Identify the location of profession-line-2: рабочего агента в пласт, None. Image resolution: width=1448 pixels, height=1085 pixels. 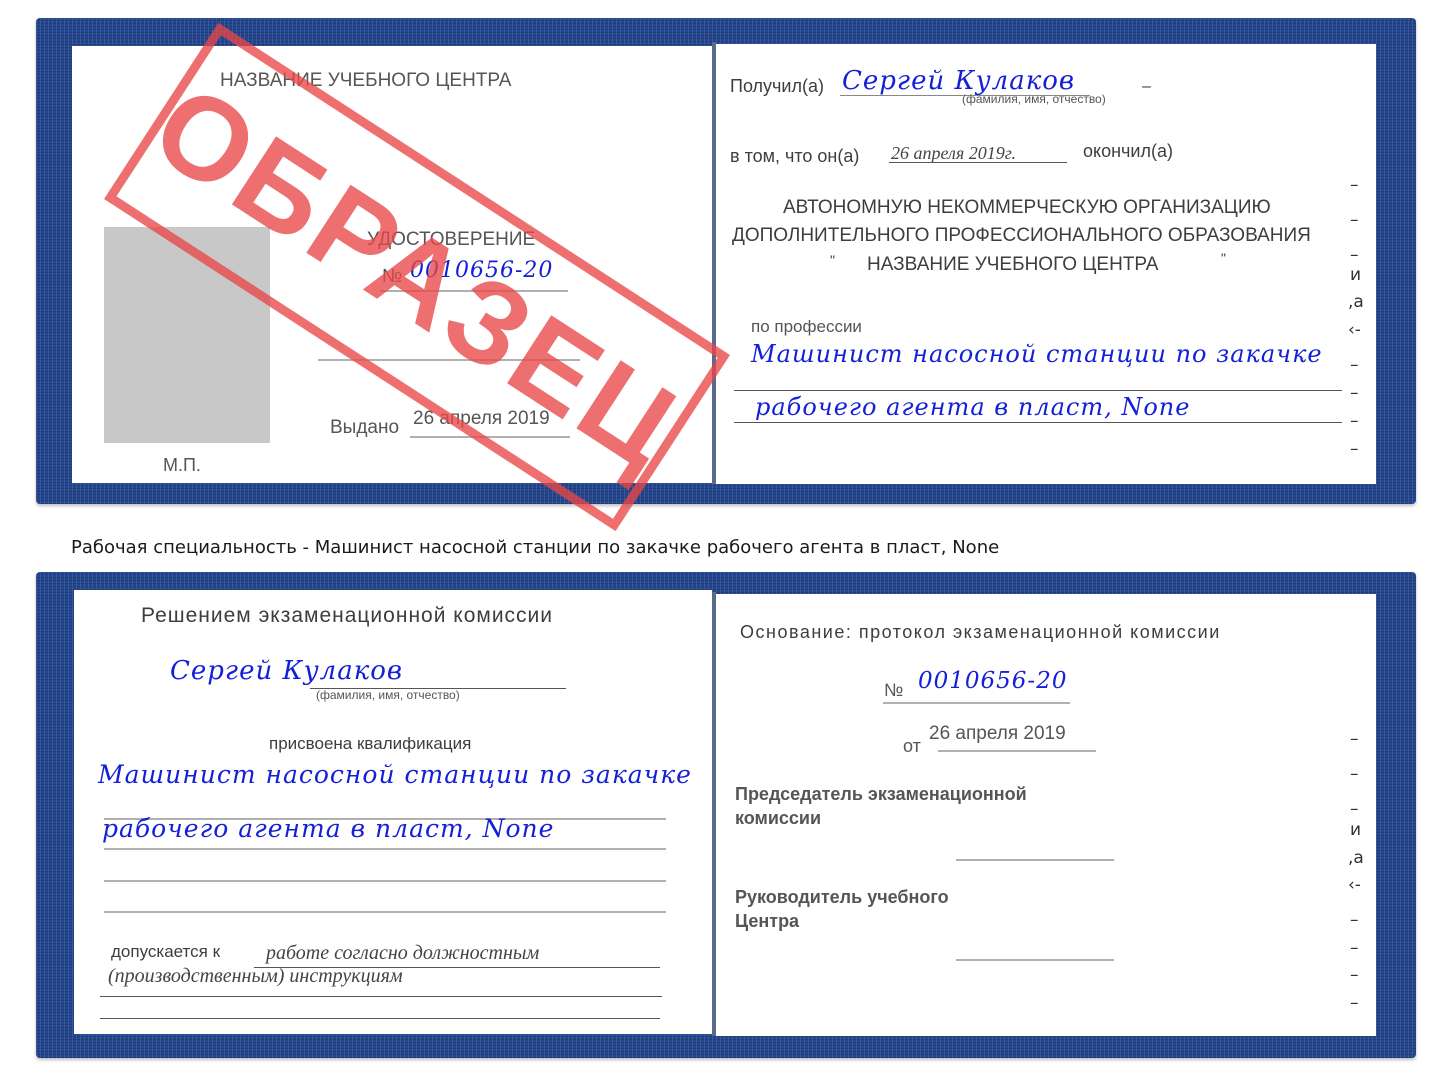
(973, 407).